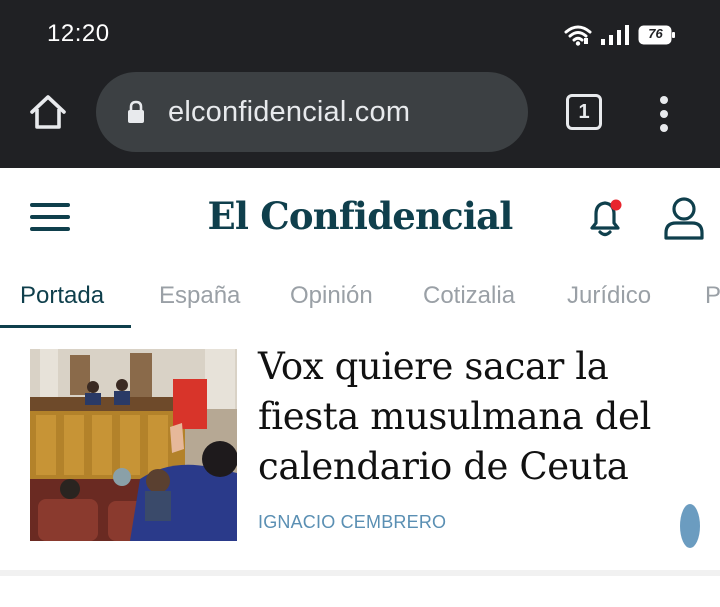 The image size is (720, 607). Describe the element at coordinates (712, 296) in the screenshot. I see `tab-next-partial: P` at that location.